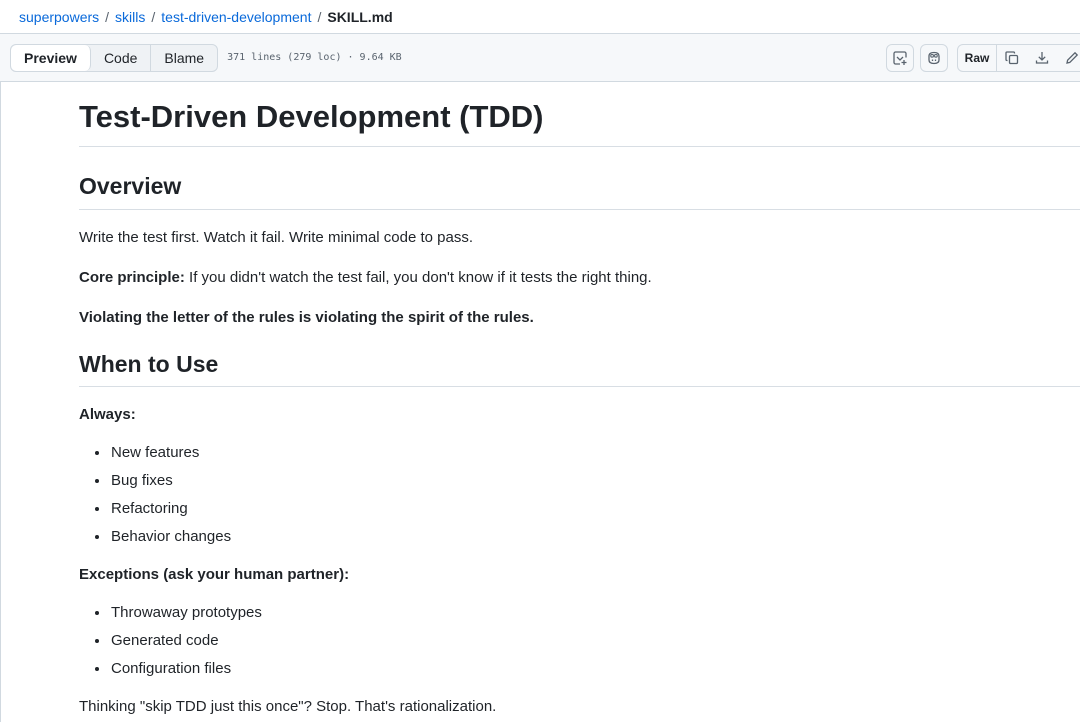 The image size is (1080, 722). What do you see at coordinates (51, 57) in the screenshot?
I see `tab-preview: Preview` at bounding box center [51, 57].